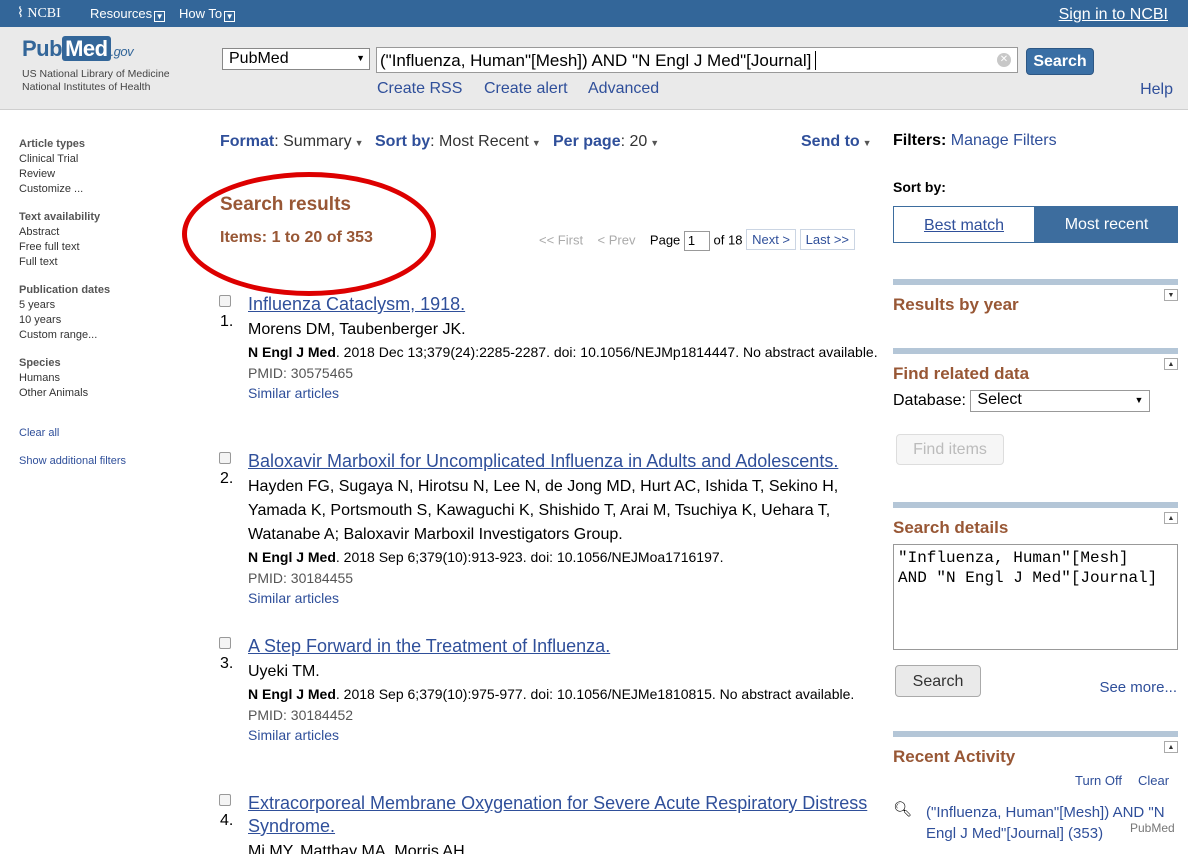 This screenshot has height=854, width=1188. I want to click on filter-other-animals: Other Animals, so click(99, 393).